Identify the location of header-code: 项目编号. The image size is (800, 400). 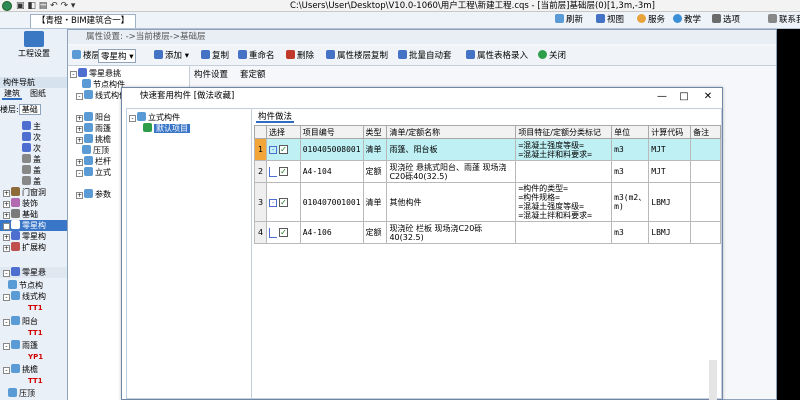
(331, 132).